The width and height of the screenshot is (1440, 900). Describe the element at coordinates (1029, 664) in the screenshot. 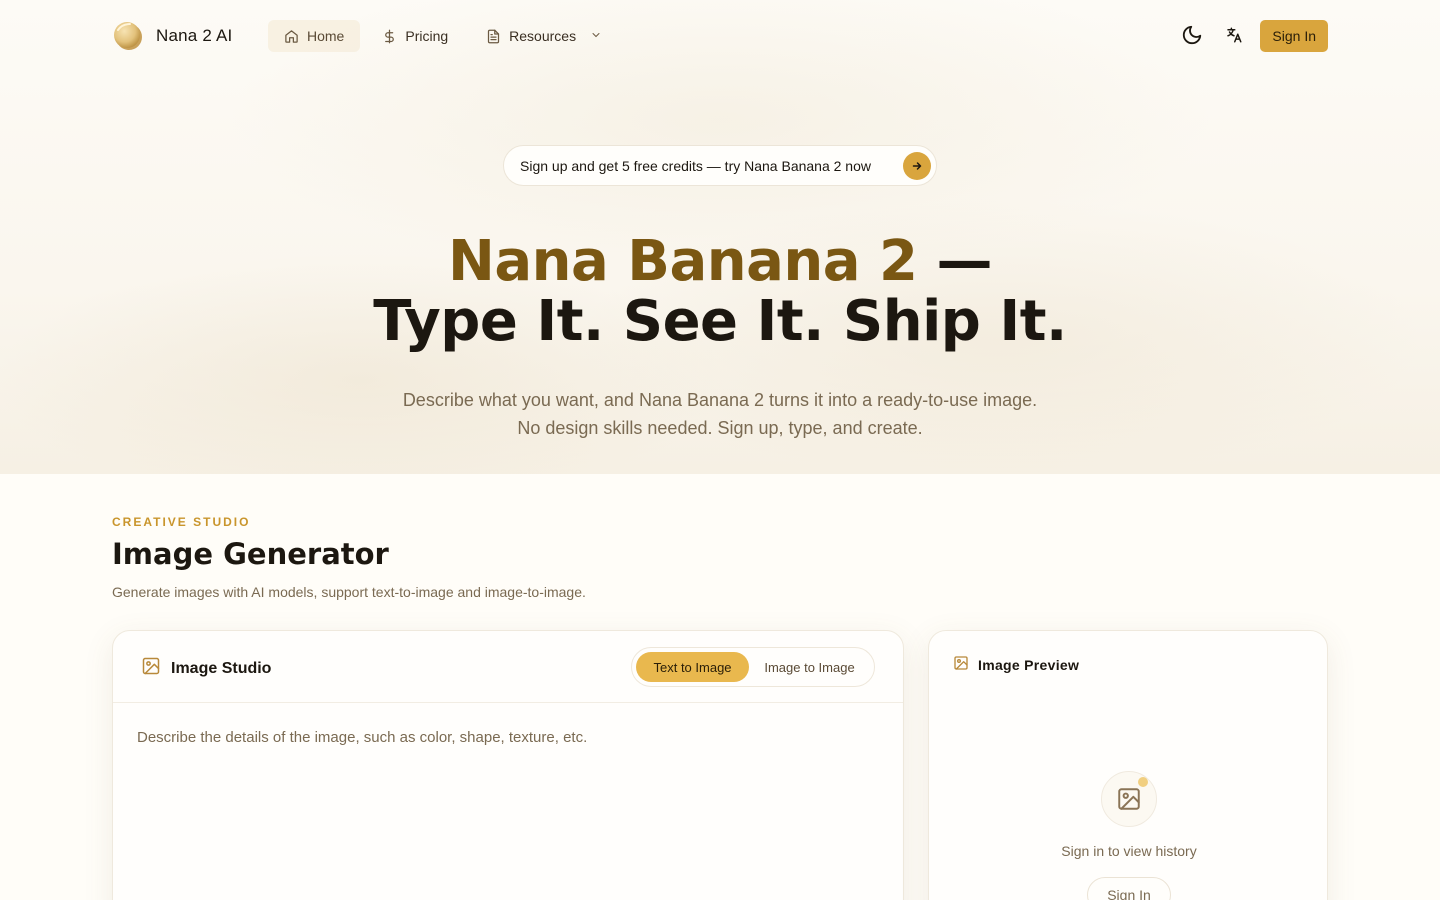

I see `preview-title-text: Image Preview` at that location.